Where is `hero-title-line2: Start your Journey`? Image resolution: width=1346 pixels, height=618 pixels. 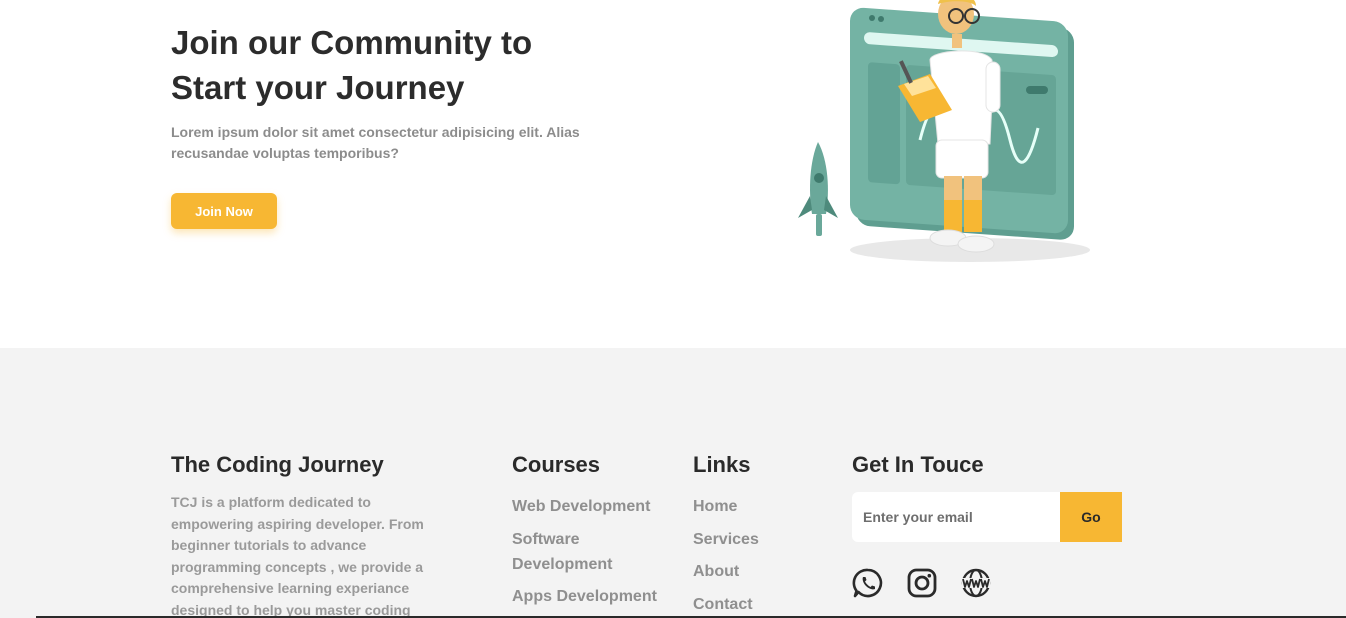
hero-title-line2: Start your Journey is located at coordinates (318, 87).